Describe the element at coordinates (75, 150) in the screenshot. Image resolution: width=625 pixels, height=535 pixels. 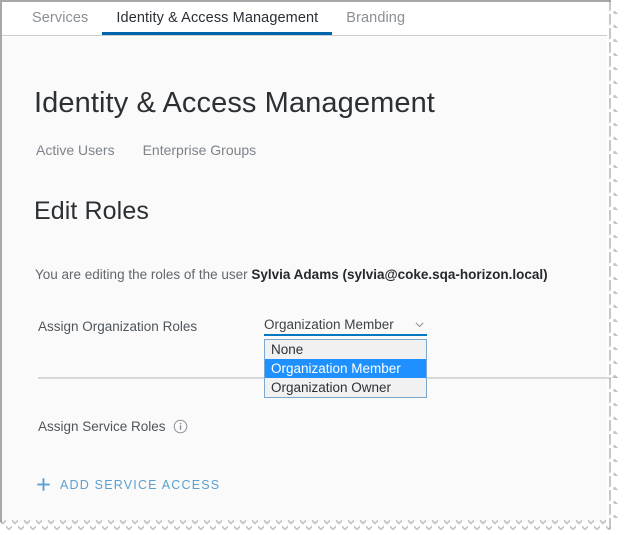
I see `sub-tab-active-users: Active Users` at that location.